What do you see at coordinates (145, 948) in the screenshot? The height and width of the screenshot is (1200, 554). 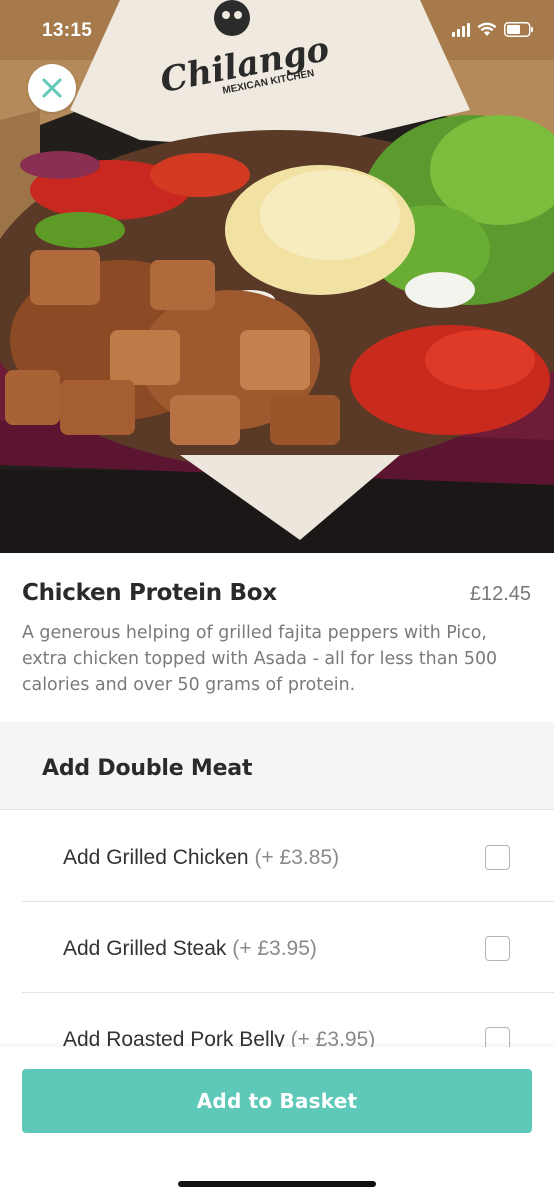 I see `option-label: Add Grilled Steak` at bounding box center [145, 948].